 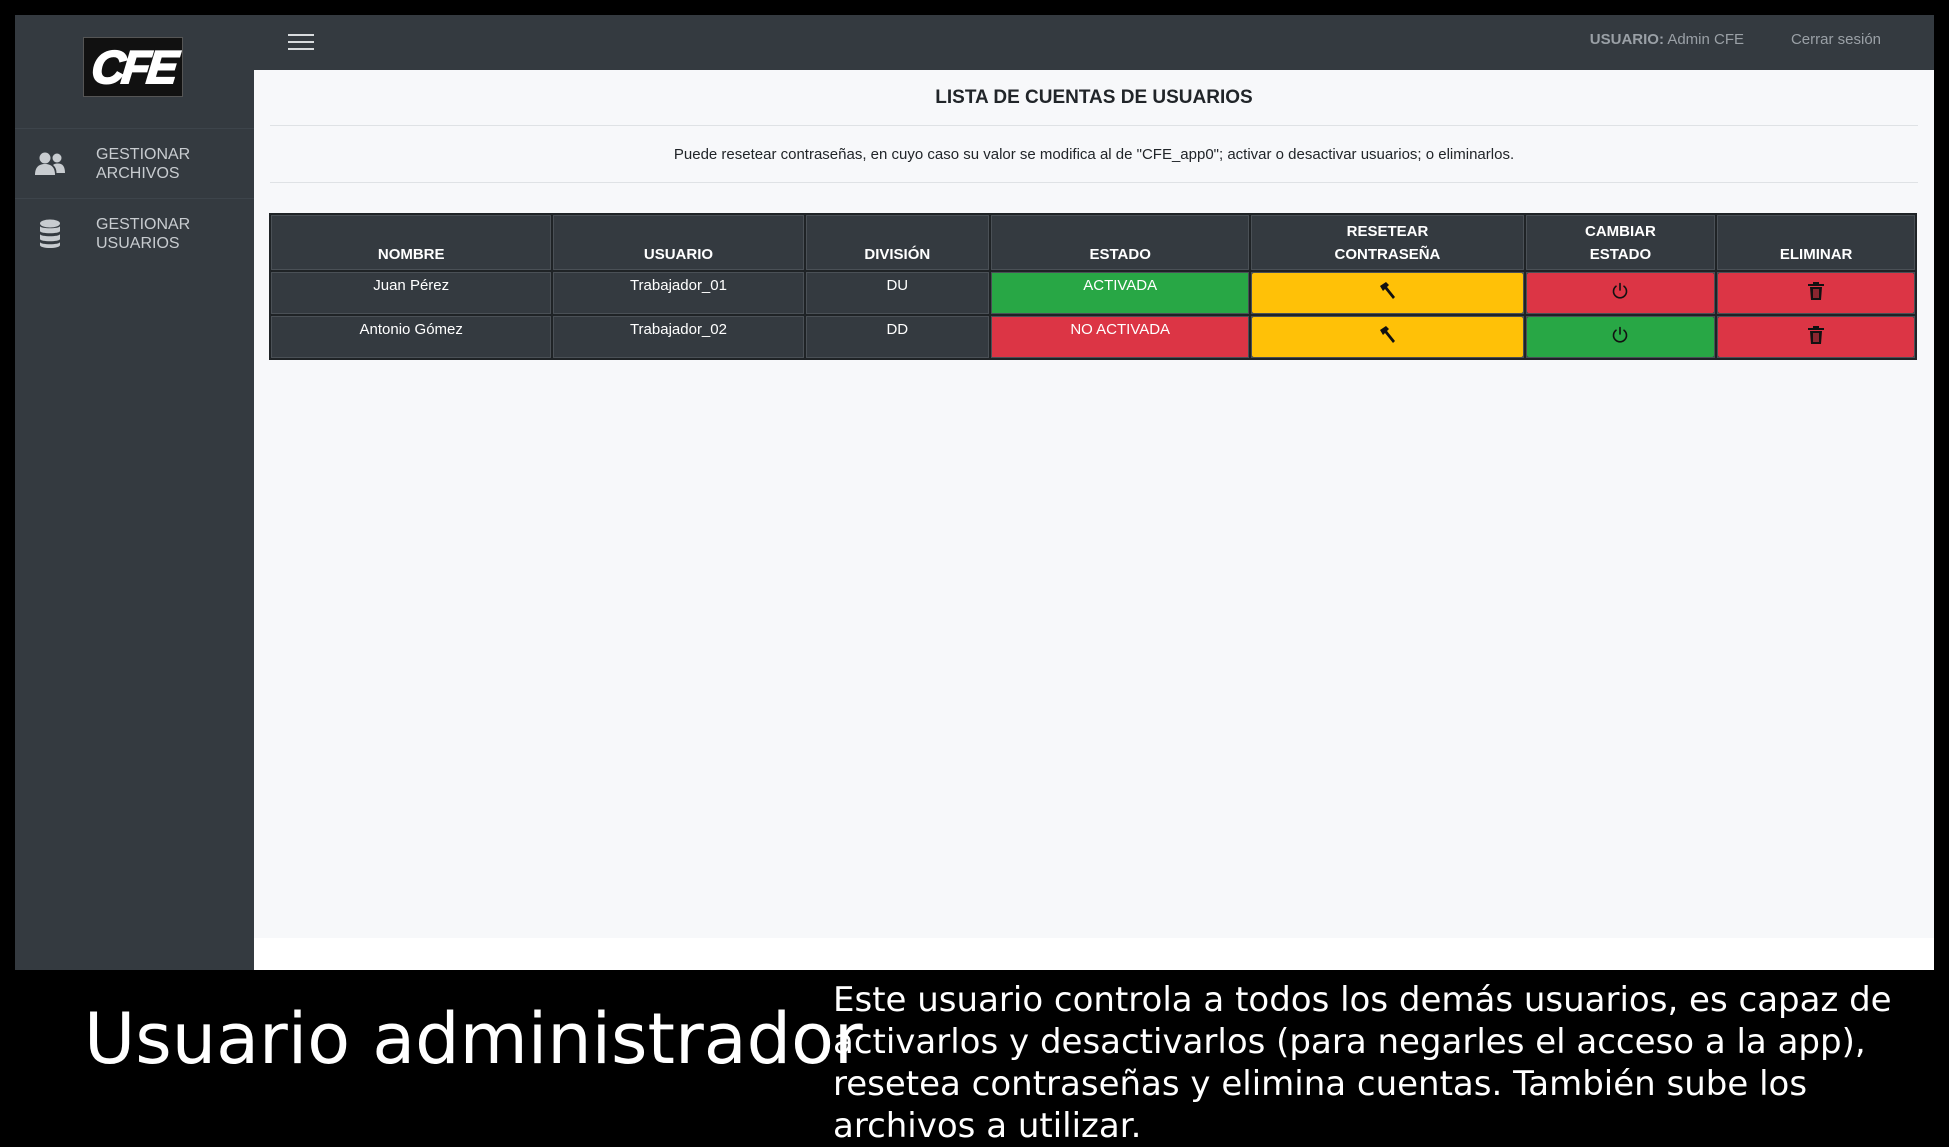 What do you see at coordinates (1387, 242) in the screenshot?
I see `column-header-resetear: RESETEAR CONTRASEÑA` at bounding box center [1387, 242].